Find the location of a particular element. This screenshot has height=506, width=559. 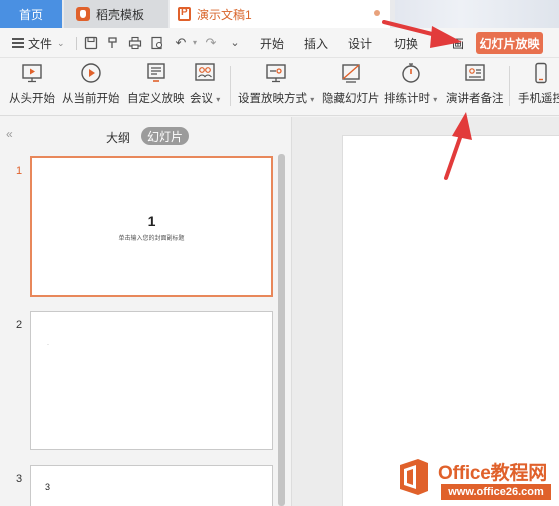

slide-thumbnail-3: 3 is located at coordinates (151, 485).